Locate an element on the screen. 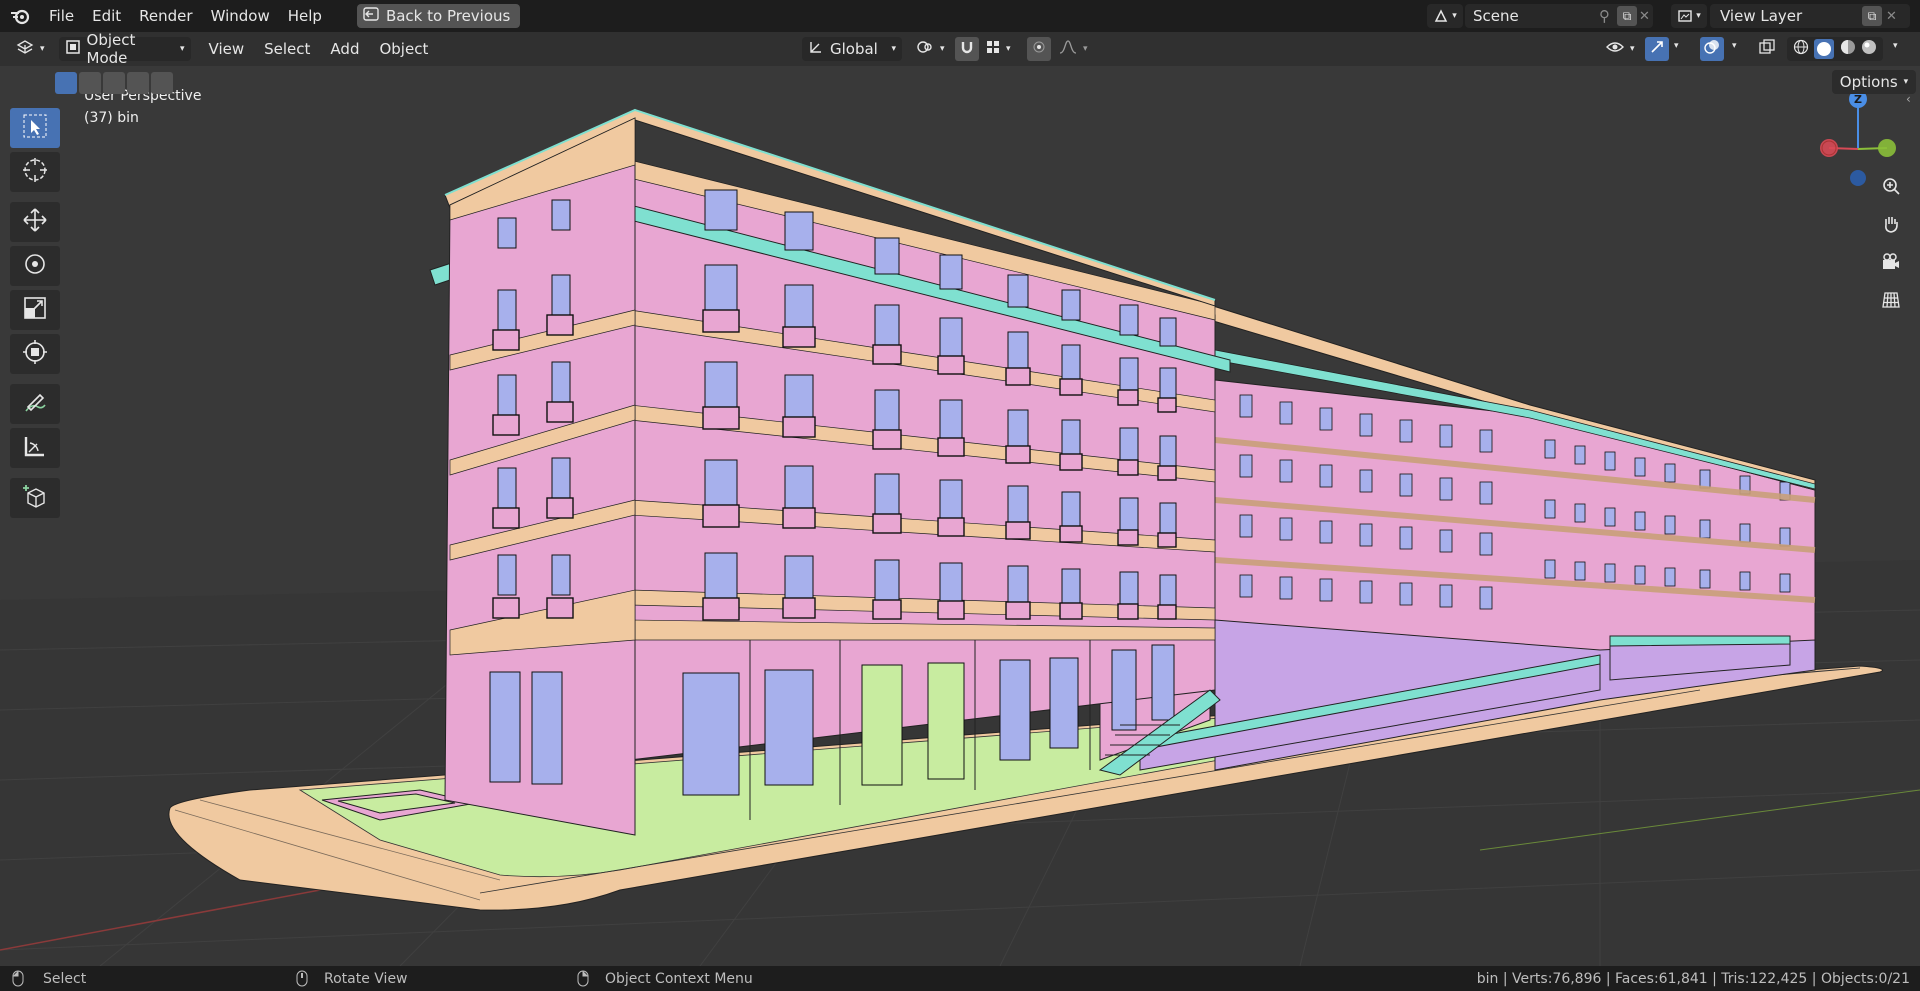 The width and height of the screenshot is (1920, 991). mode-dropdown: Object Mode ▾ is located at coordinates (124, 49).